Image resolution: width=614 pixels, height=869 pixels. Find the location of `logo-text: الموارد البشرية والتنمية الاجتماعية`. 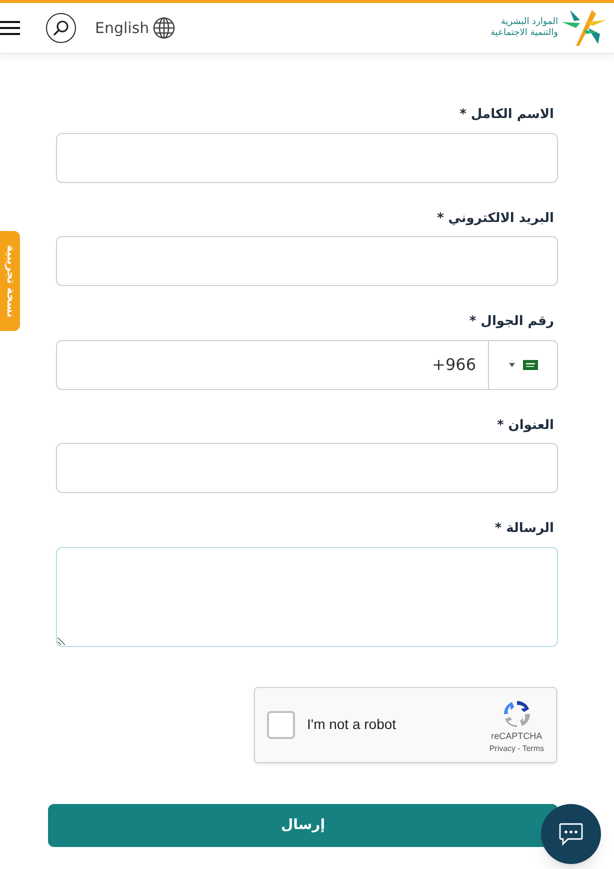

logo-text: الموارد البشرية والتنمية الاجتماعية is located at coordinates (524, 28).